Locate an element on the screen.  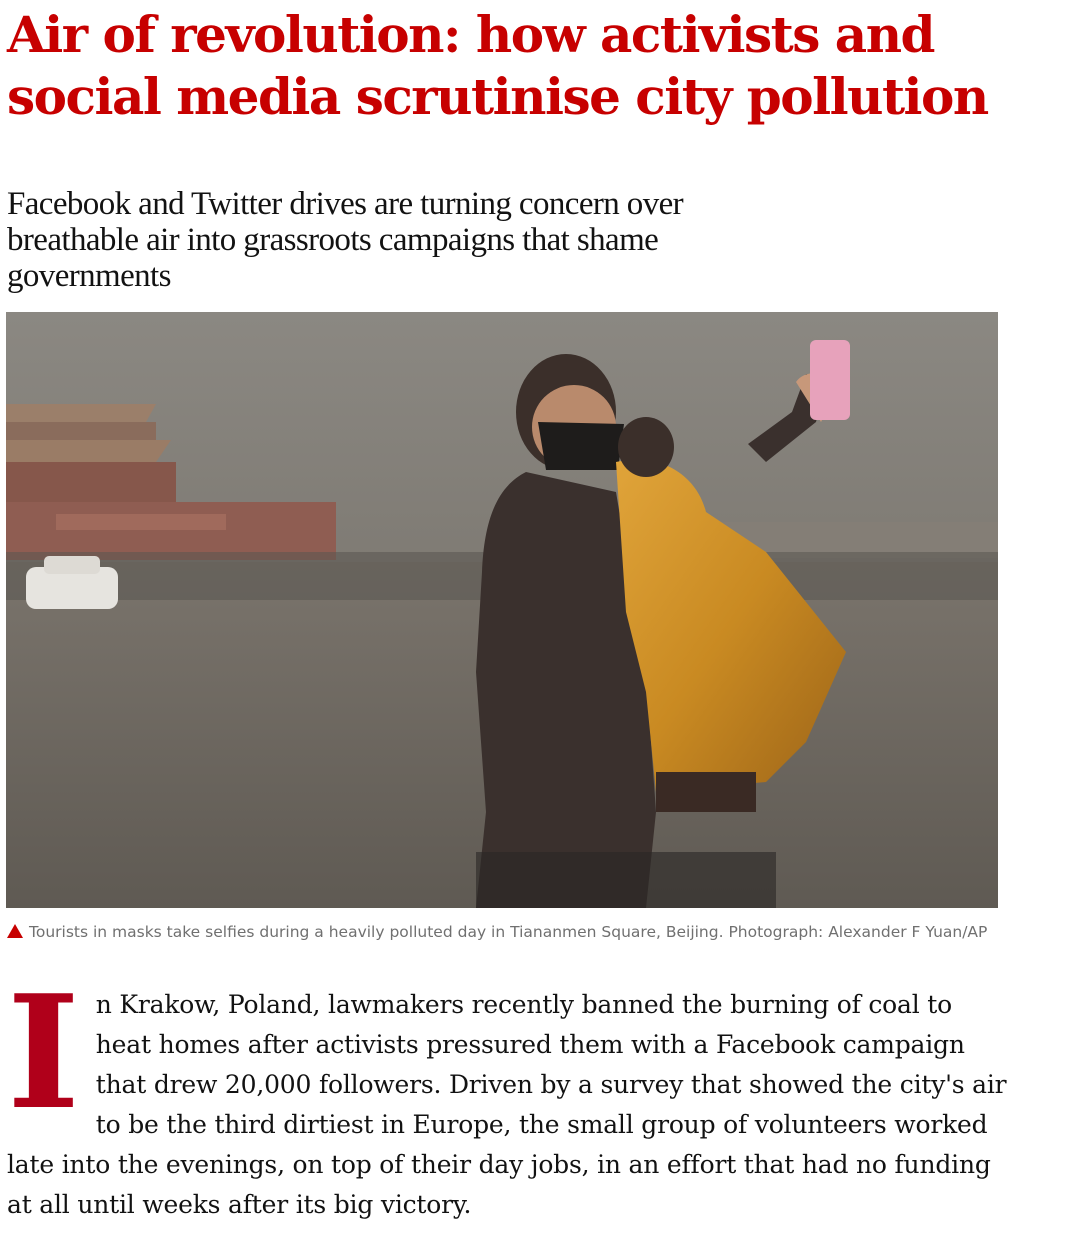
caption-triangle-icon is located at coordinates (15, 931).